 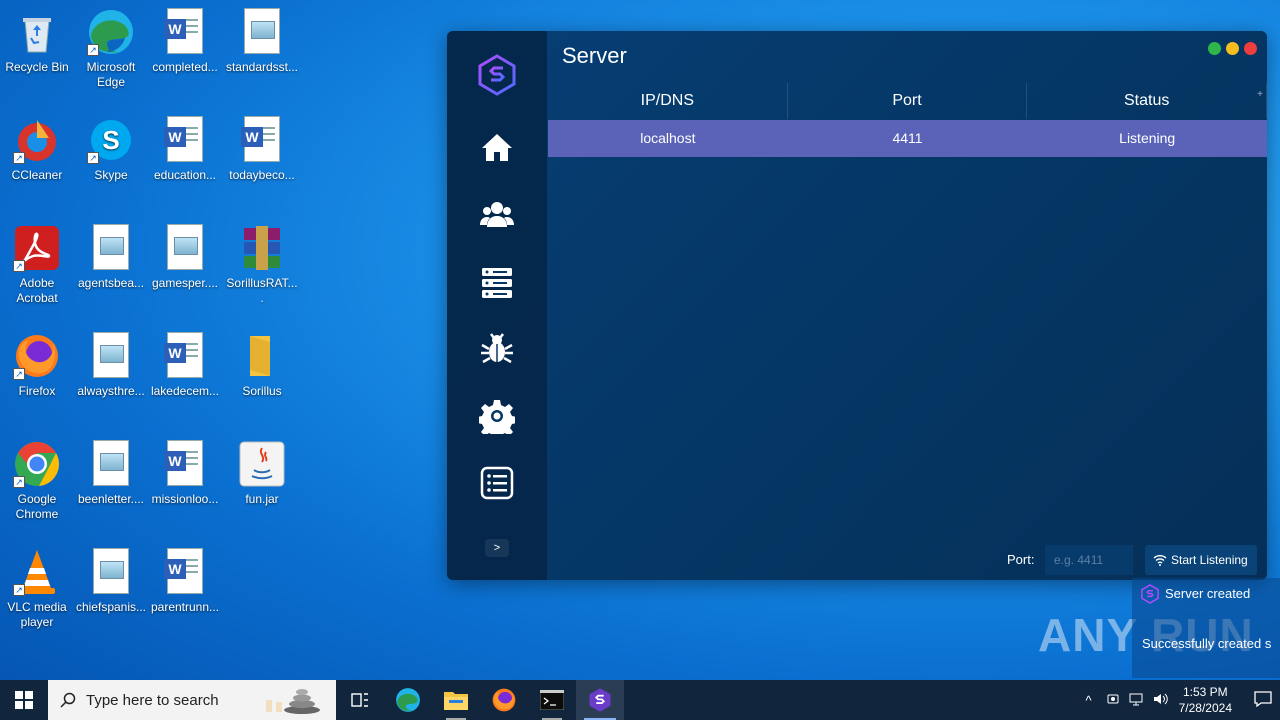 I want to click on nav-home-button, so click(x=497, y=148).